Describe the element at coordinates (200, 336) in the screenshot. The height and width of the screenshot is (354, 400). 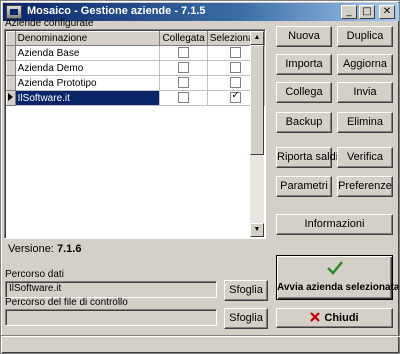
I see `status-divider` at that location.